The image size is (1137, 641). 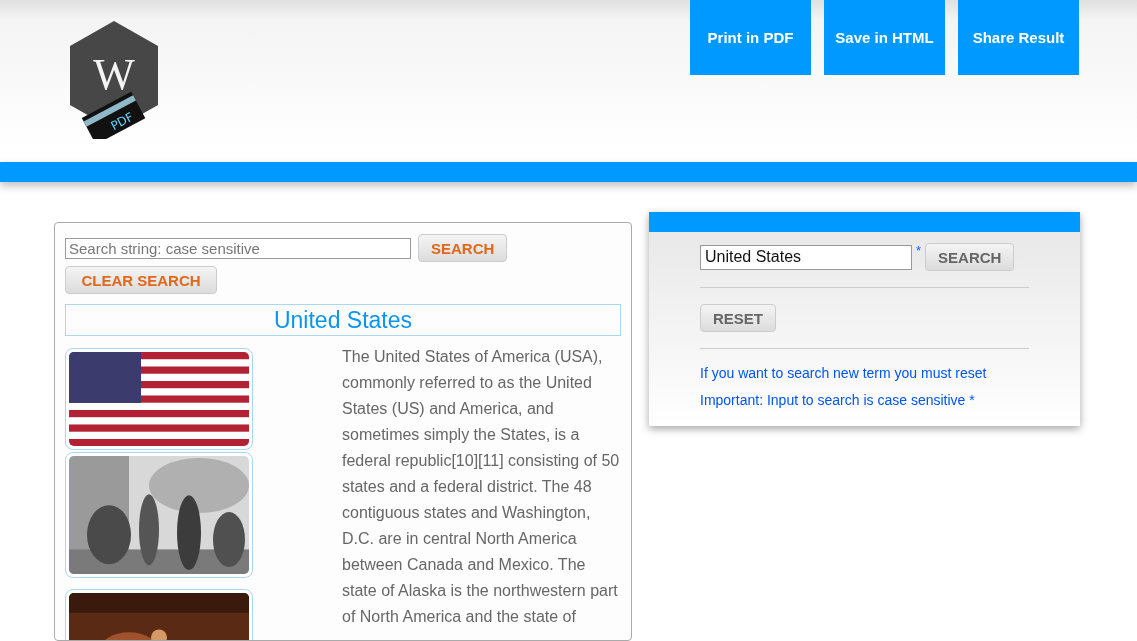 I want to click on article-text: The United States of America (USA), commonly referred to as the United States (US) and America, and sometimes simply the States, is a federal republic[10][11] consisting of 50 states and a federal district. The 48 contiguous states and Washington, D.C. are in central North America between Canada and Mexico. The state of Alaska is the northwestern part of North America and the state of, so click(x=481, y=487).